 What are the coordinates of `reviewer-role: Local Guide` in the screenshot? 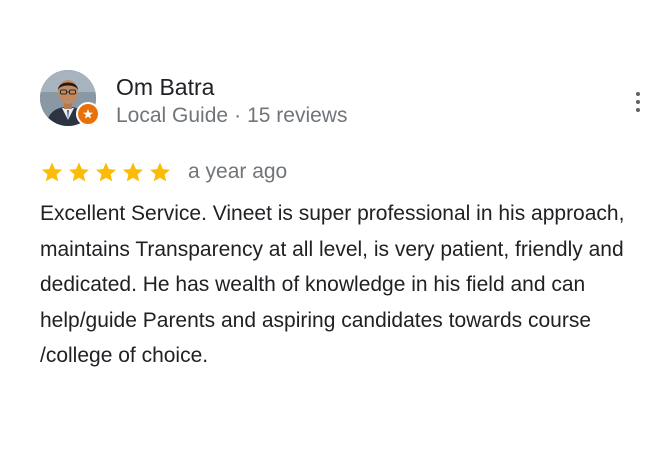 It's located at (172, 115).